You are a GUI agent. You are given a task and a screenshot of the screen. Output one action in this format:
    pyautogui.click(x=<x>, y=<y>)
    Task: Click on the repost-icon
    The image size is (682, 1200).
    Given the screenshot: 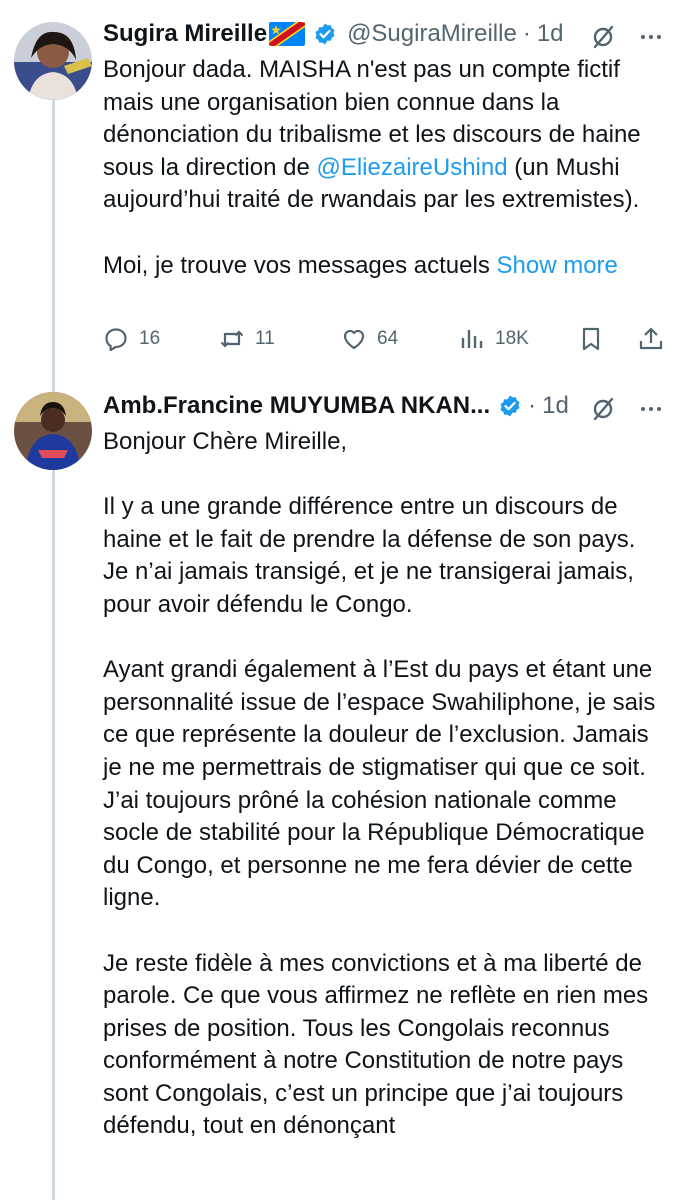 What is the action you would take?
    pyautogui.click(x=232, y=339)
    